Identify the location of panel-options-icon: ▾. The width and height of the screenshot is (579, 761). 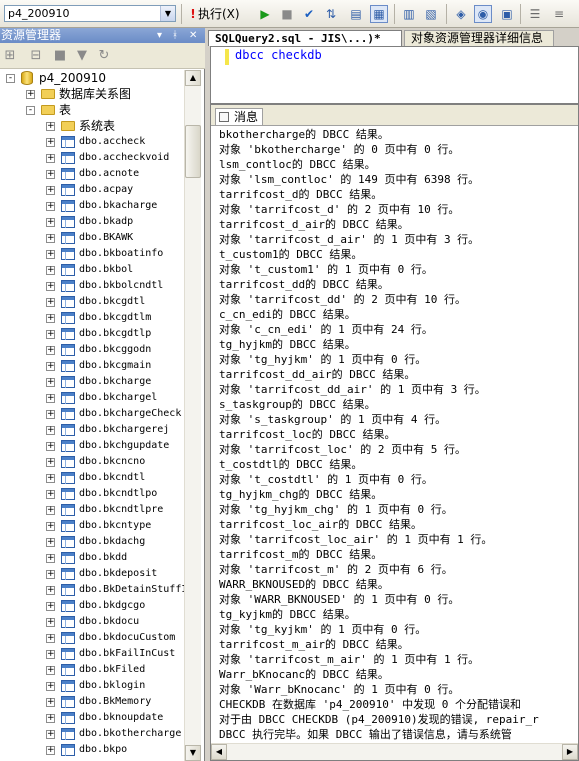
(159, 35).